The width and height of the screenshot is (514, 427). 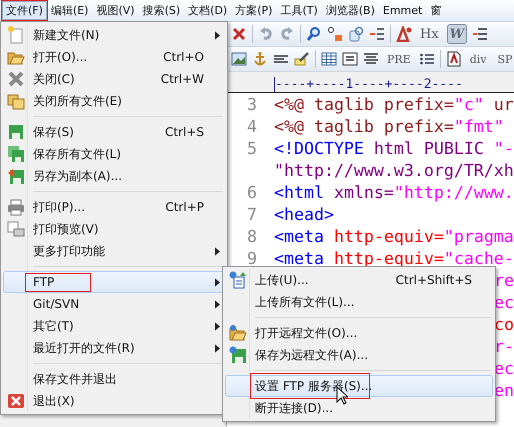 What do you see at coordinates (377, 34) in the screenshot?
I see `numlist-icon` at bounding box center [377, 34].